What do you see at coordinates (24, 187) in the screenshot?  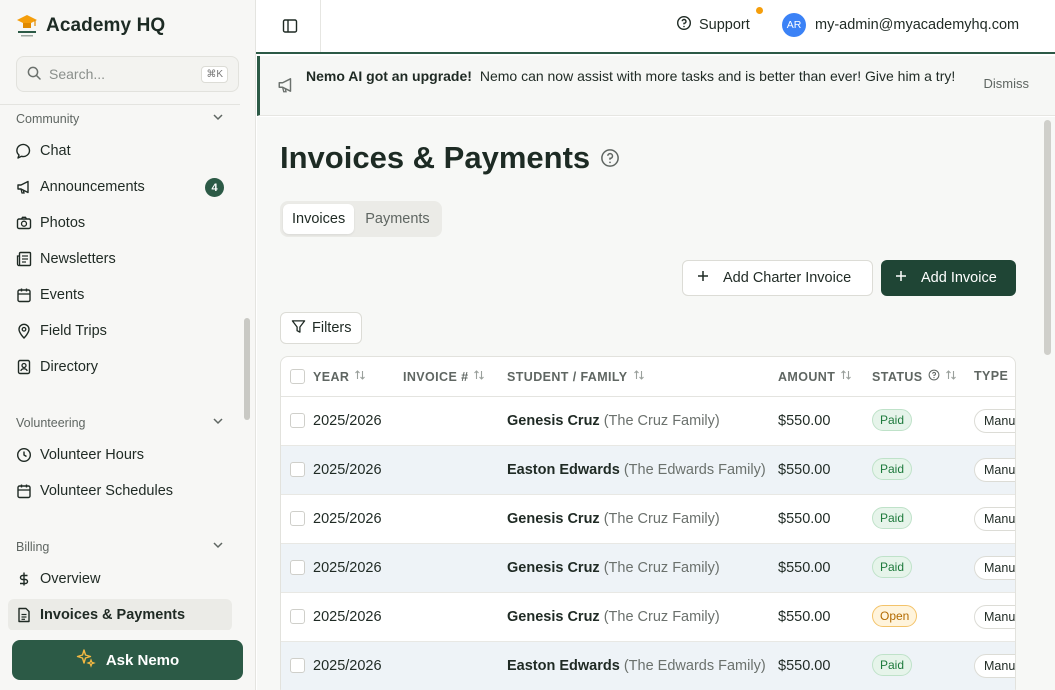 I see `megaphone-icon` at bounding box center [24, 187].